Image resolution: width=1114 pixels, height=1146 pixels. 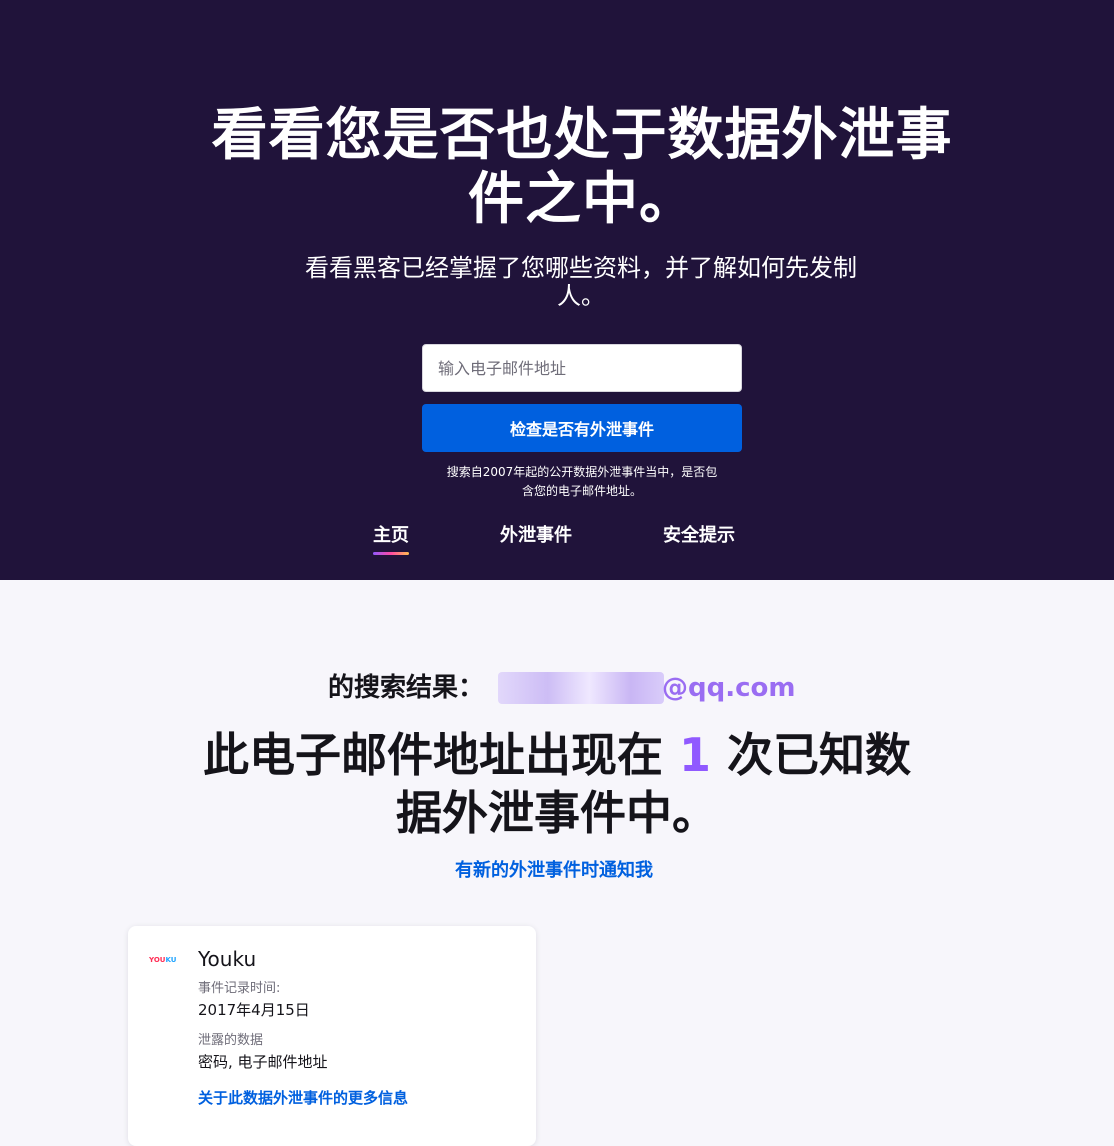 I want to click on search-disclaimer: 搜索自2007年起的公开数据外泄事件当中，是否包含您的电子邮件地址。, so click(x=582, y=481).